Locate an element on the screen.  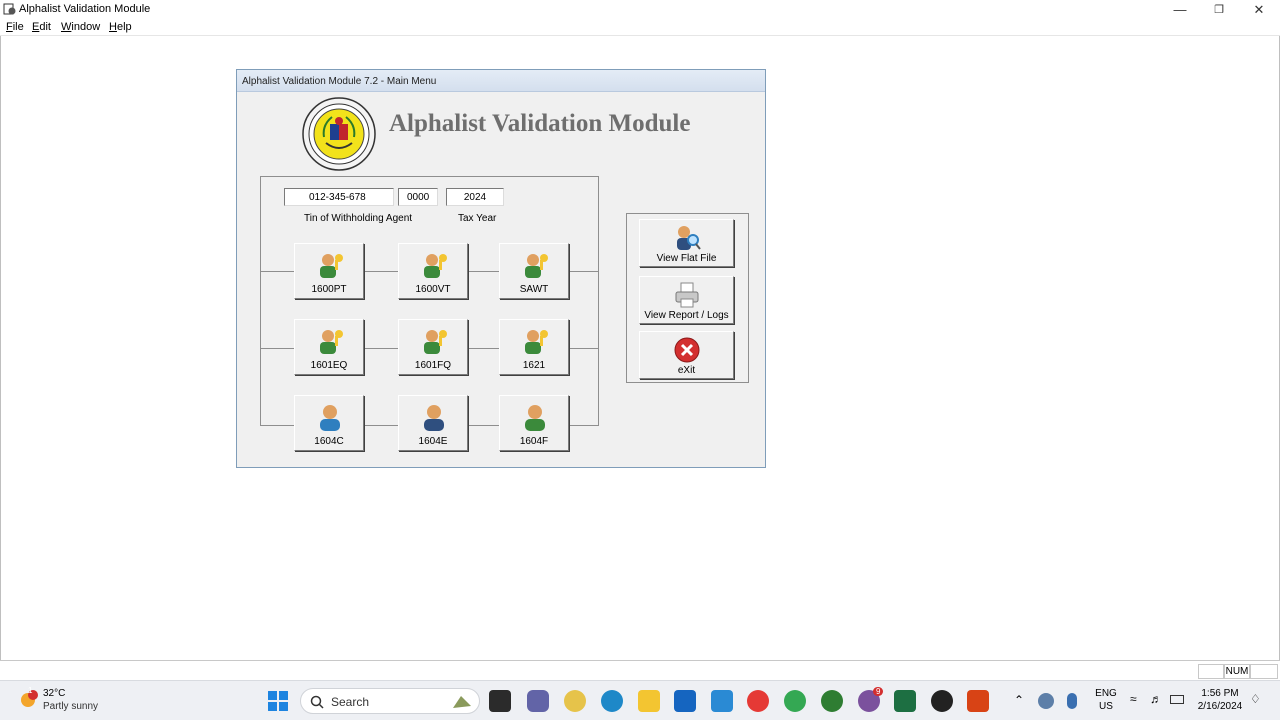
form-1604e-button: 1604E is located at coordinates (433, 423).